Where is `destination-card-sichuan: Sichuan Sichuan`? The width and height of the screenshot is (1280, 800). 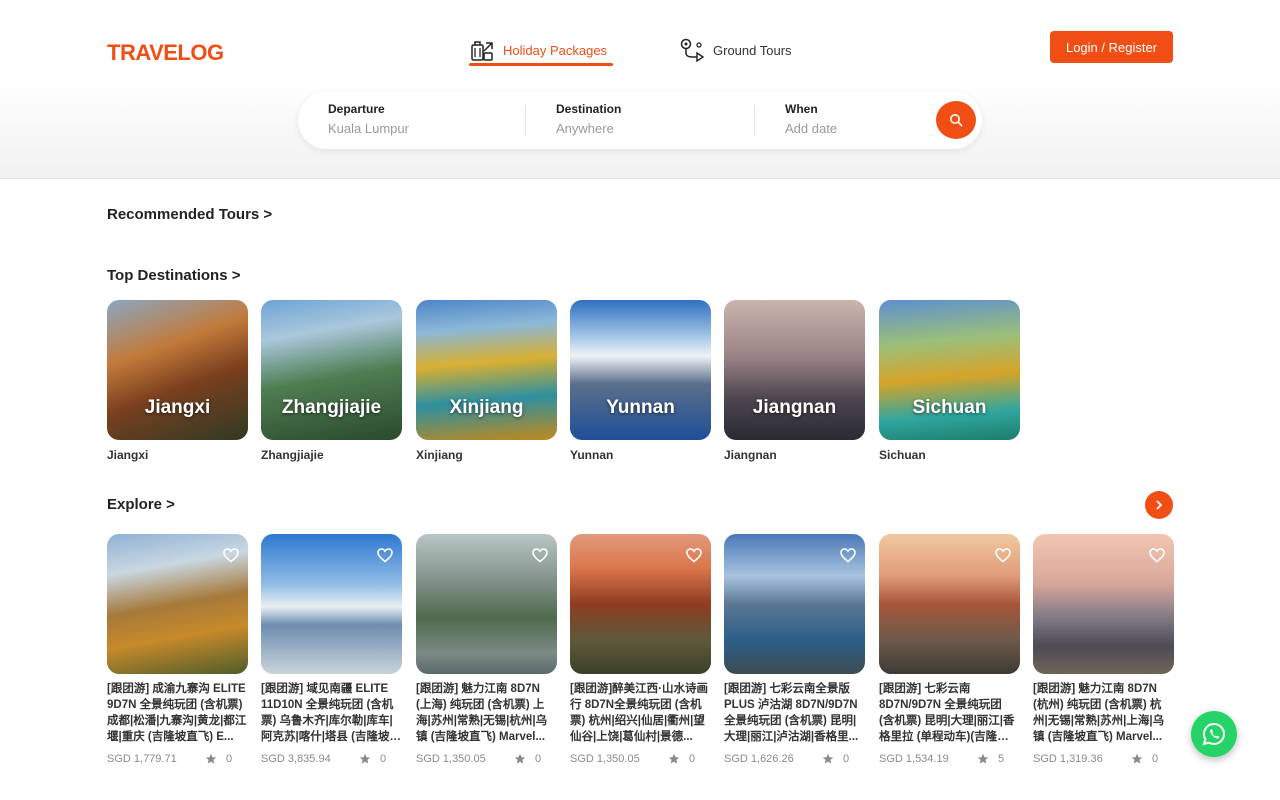
destination-card-sichuan: Sichuan Sichuan is located at coordinates (949, 381).